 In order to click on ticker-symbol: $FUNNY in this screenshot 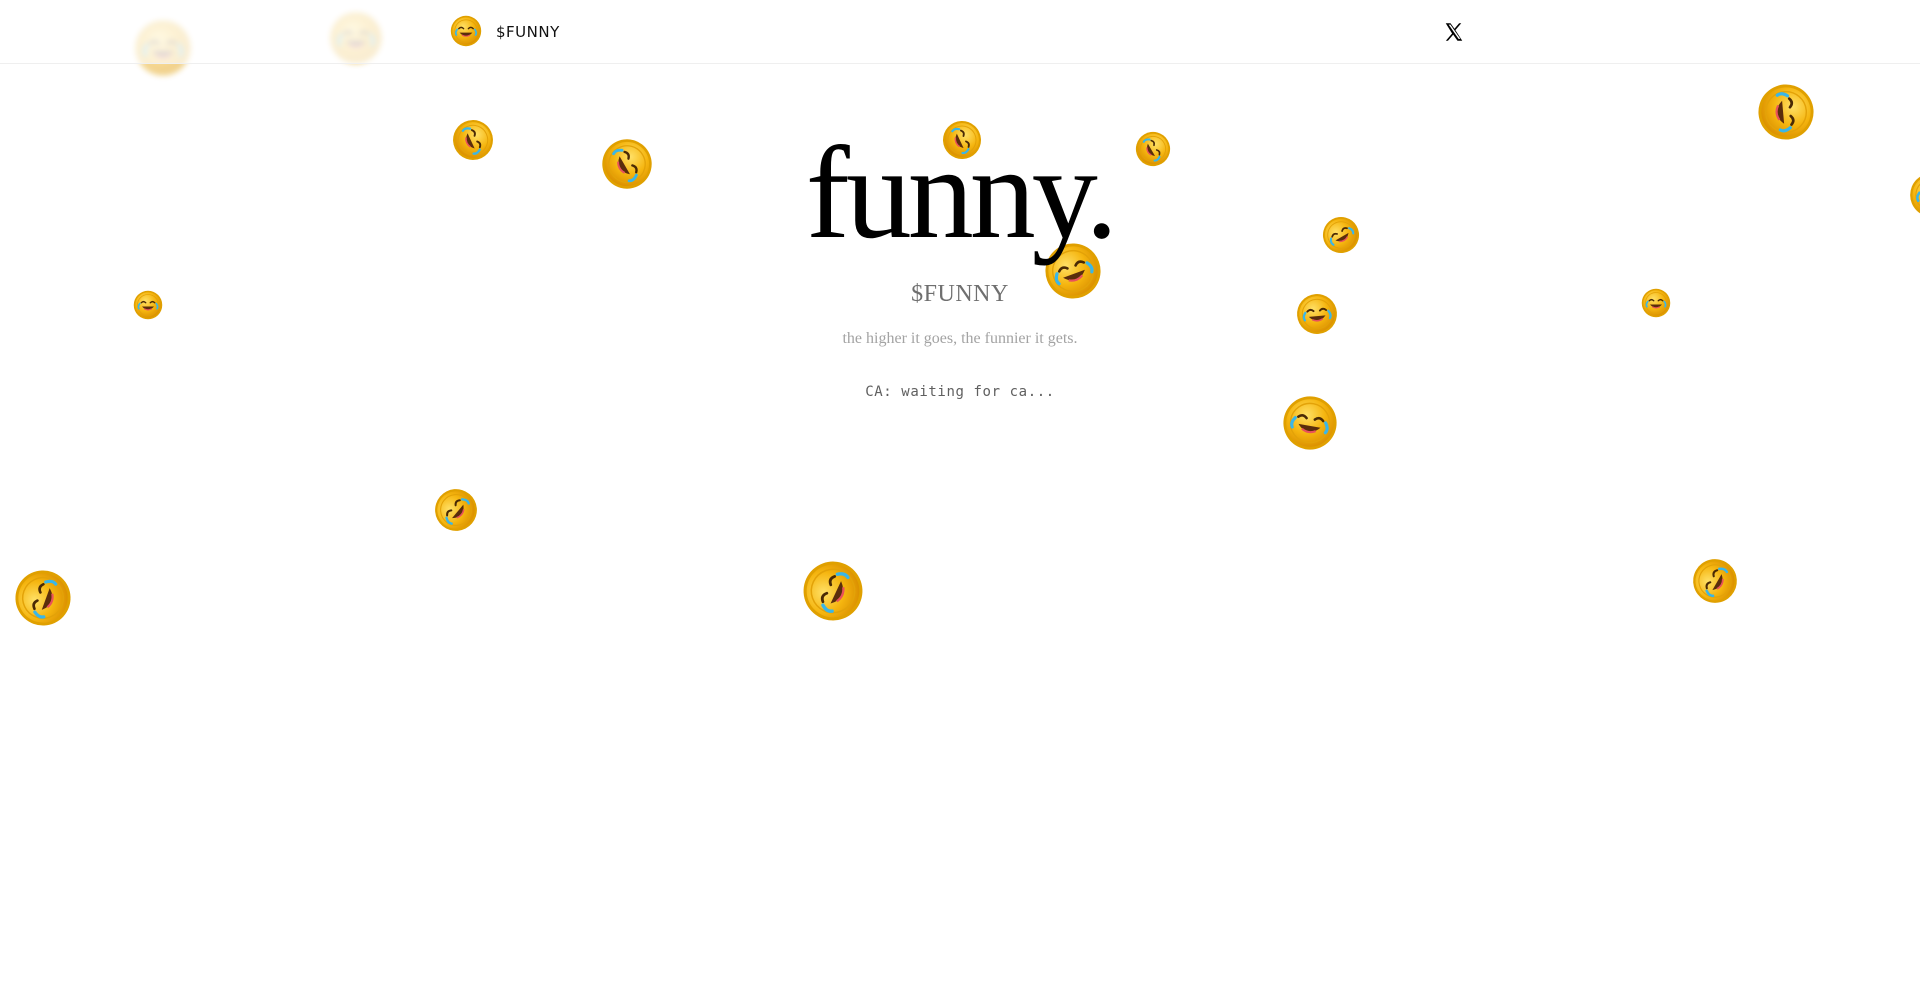, I will do `click(960, 294)`.